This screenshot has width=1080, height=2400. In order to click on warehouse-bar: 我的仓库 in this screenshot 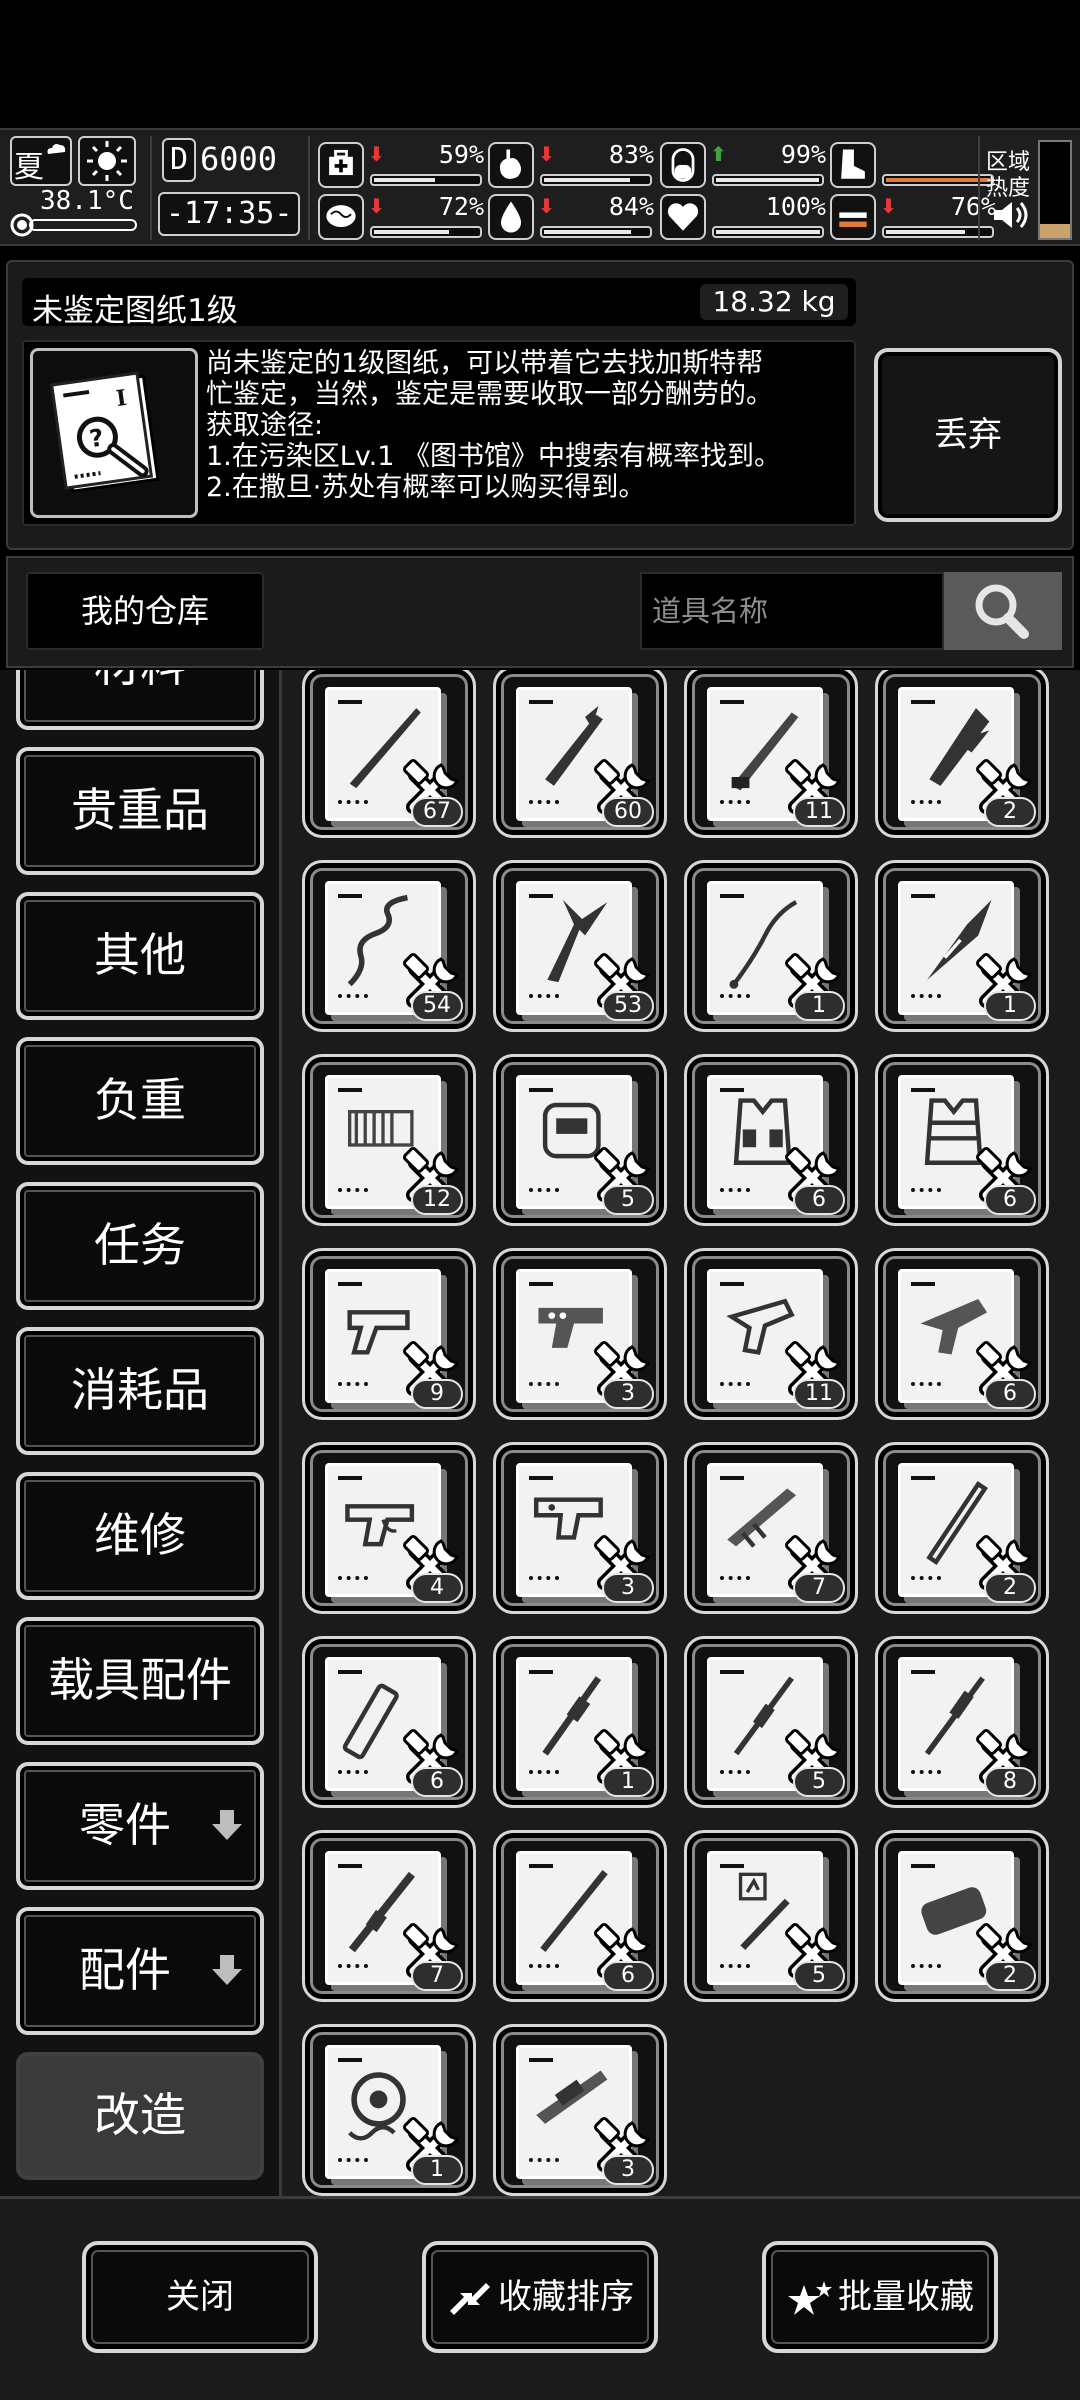, I will do `click(540, 612)`.